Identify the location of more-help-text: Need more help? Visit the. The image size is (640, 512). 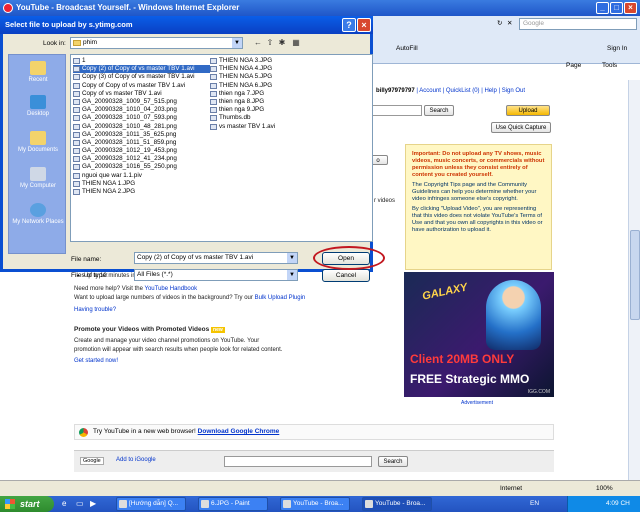
(108, 289).